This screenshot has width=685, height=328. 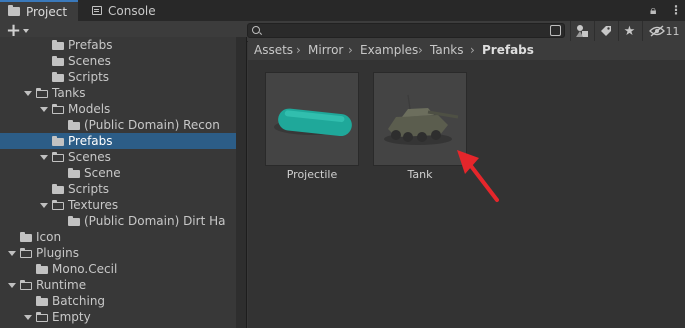 I want to click on tab-project-label: Project, so click(x=47, y=11).